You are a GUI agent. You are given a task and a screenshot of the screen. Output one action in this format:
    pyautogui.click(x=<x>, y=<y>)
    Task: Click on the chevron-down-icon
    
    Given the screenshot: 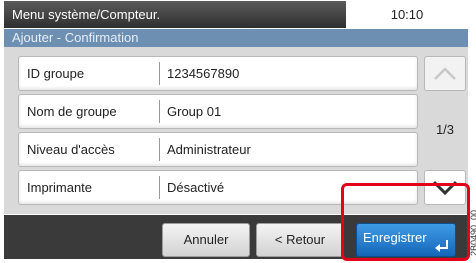 What is the action you would take?
    pyautogui.click(x=445, y=188)
    